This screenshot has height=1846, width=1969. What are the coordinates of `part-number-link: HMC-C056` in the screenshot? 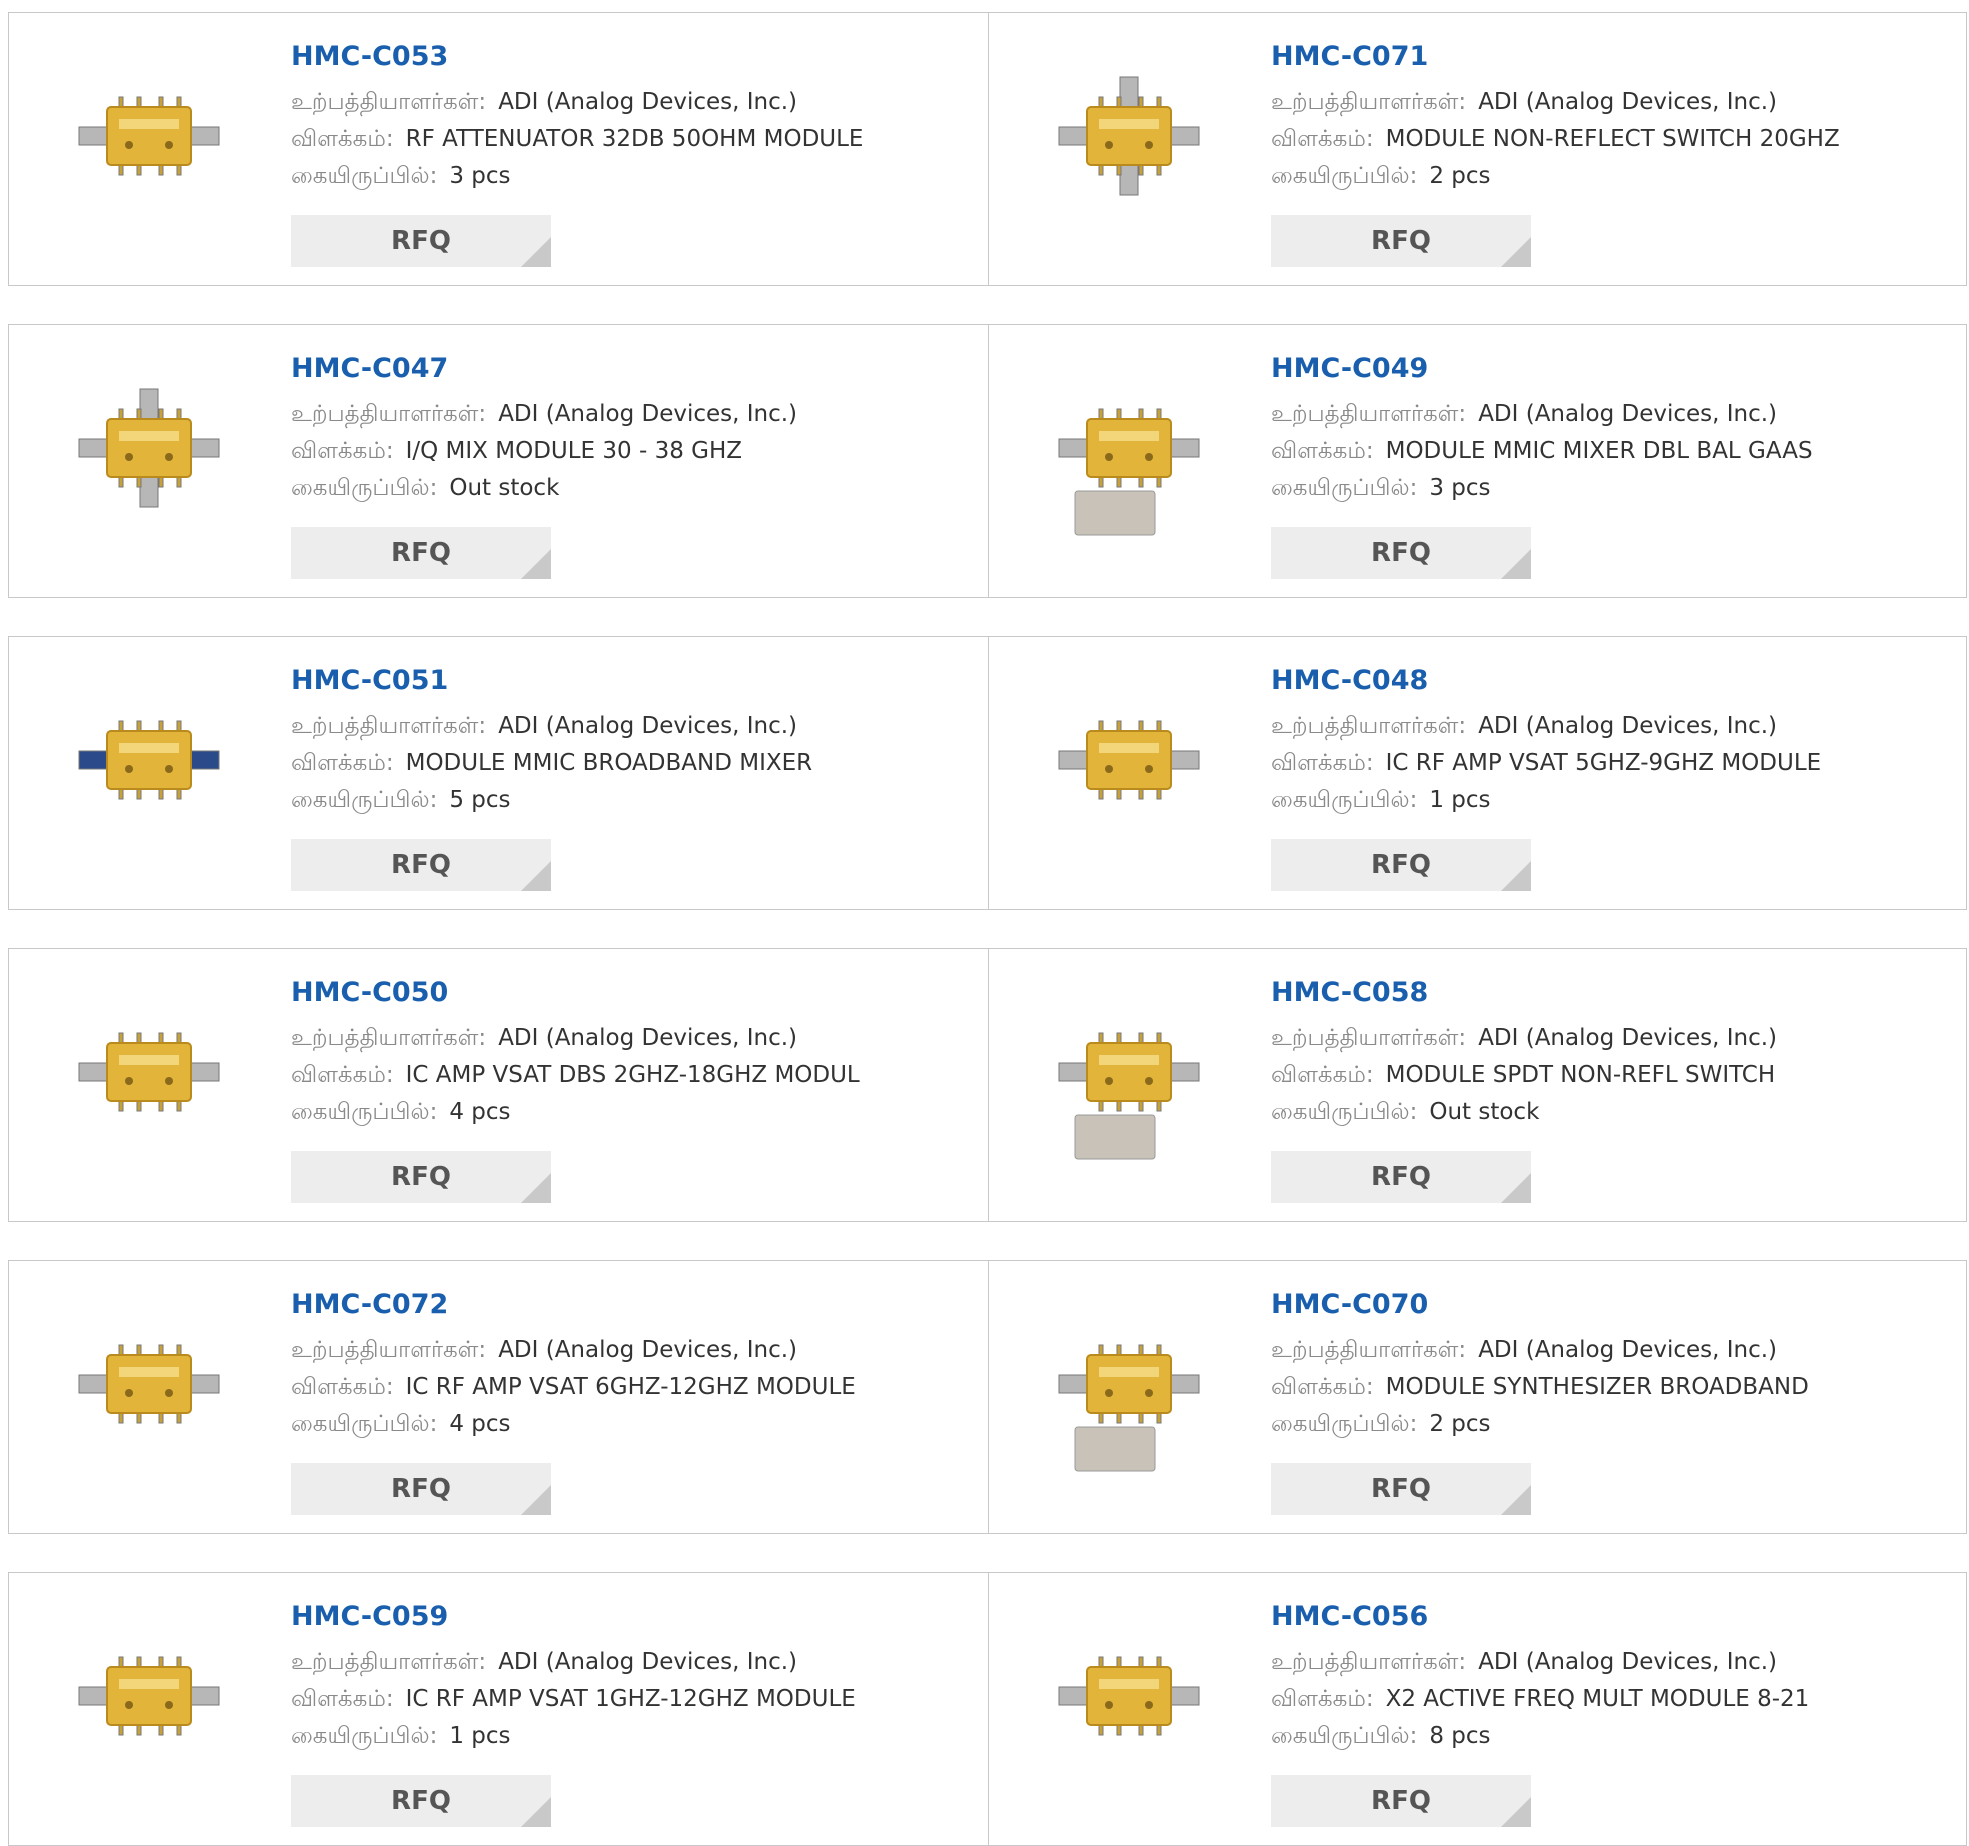 It's located at (1540, 1616).